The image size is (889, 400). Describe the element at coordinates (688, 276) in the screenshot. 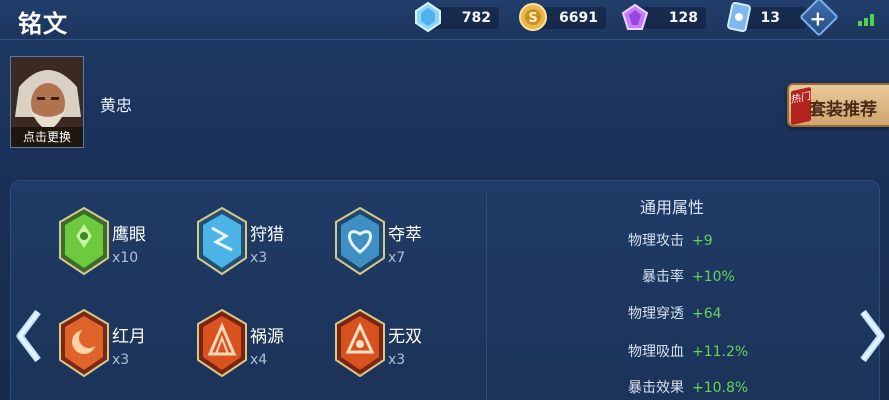

I see `attribute-row: 暴击率 +10%` at that location.